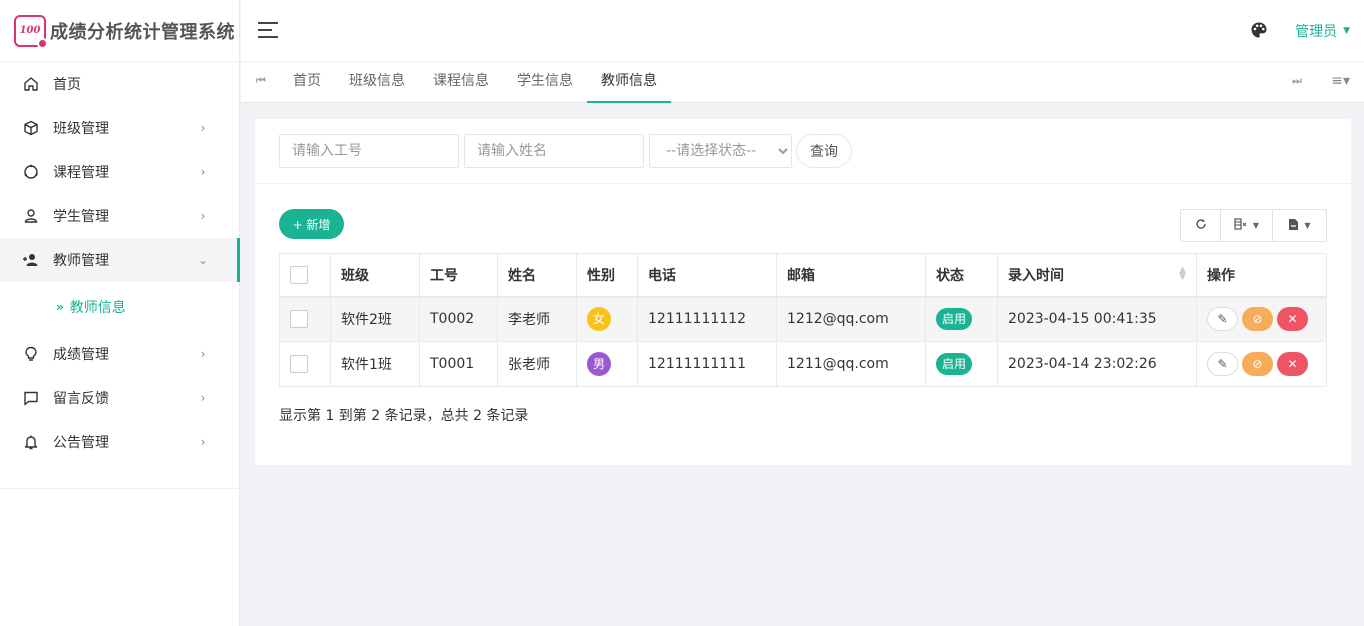 The image size is (1364, 626). Describe the element at coordinates (537, 275) in the screenshot. I see `header-name: 姓名` at that location.